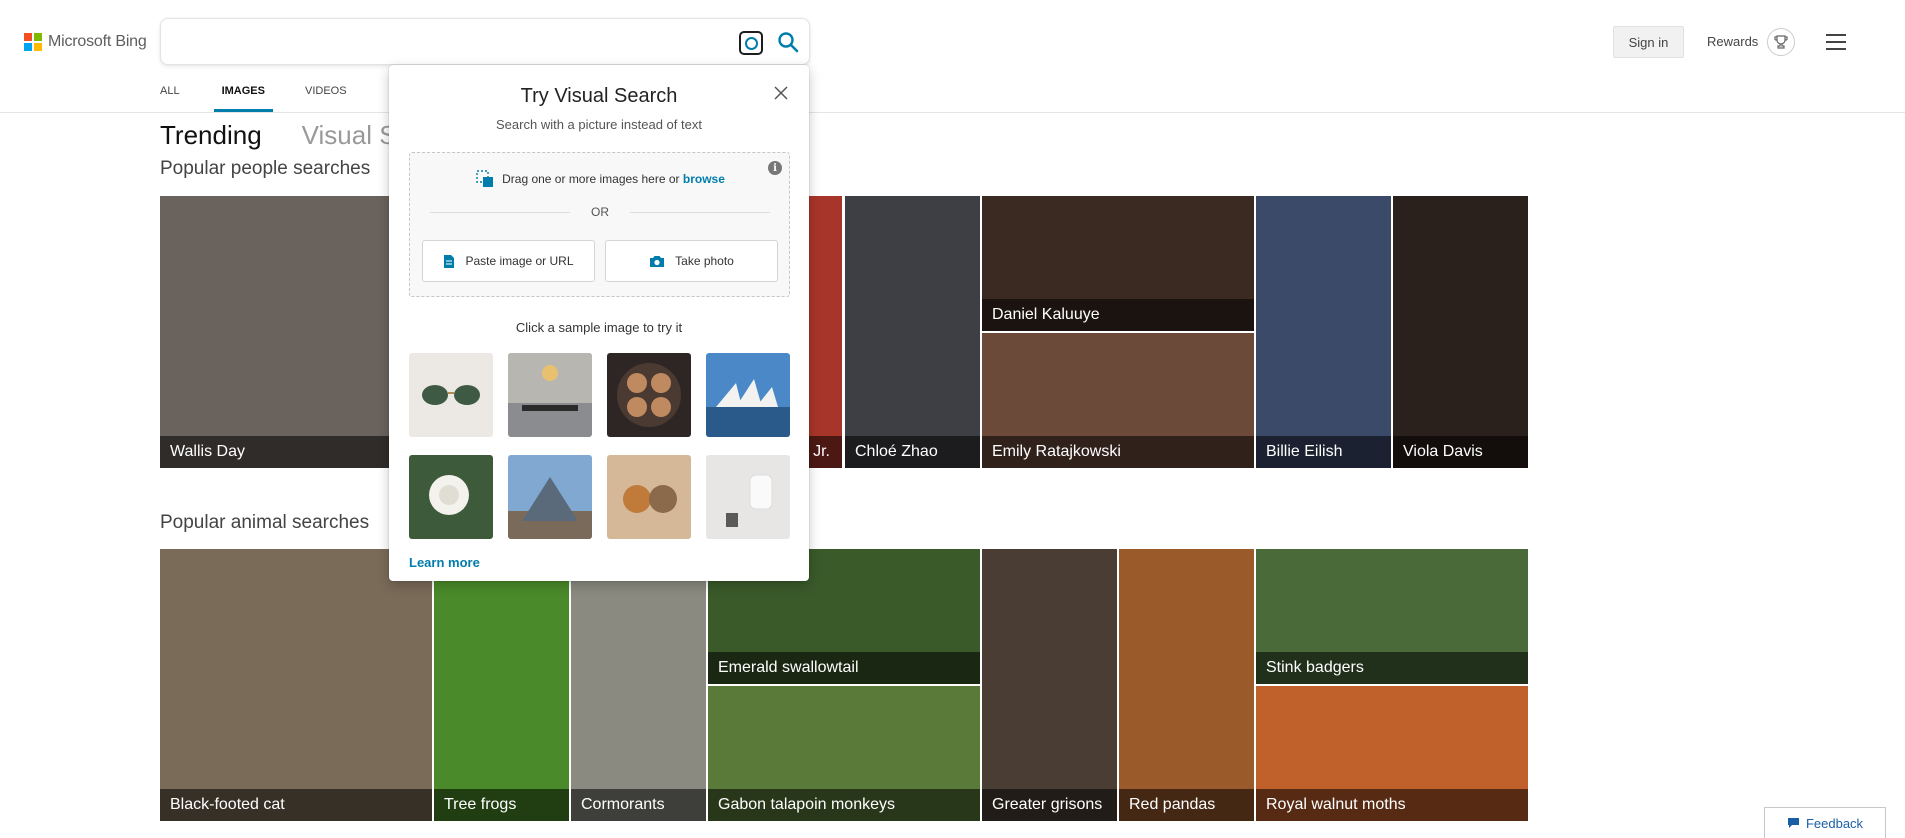  What do you see at coordinates (1392, 668) in the screenshot?
I see `tile-label: Stink badgers` at bounding box center [1392, 668].